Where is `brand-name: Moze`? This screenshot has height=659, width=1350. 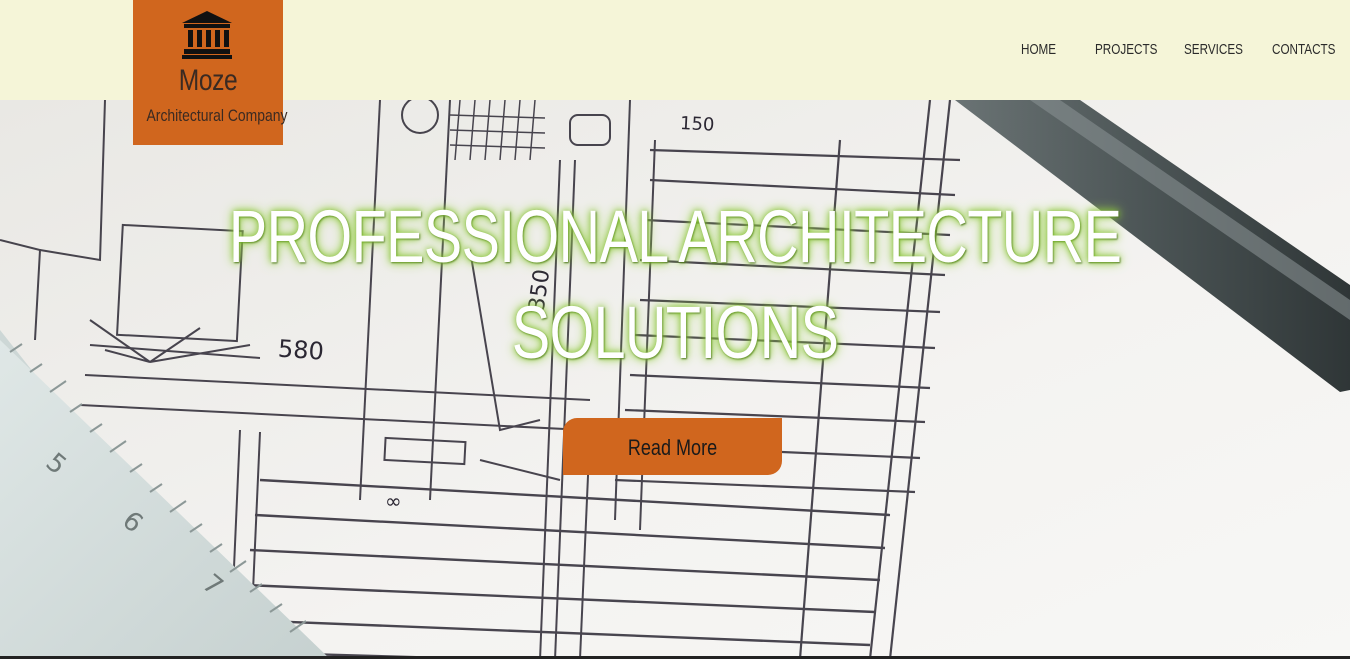 brand-name: Moze is located at coordinates (208, 80).